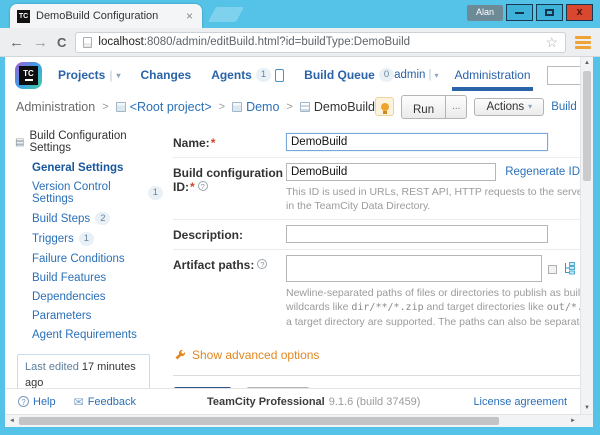 The width and height of the screenshot is (600, 435). What do you see at coordinates (55, 107) in the screenshot?
I see `breadcrumb-administration: Administration` at bounding box center [55, 107].